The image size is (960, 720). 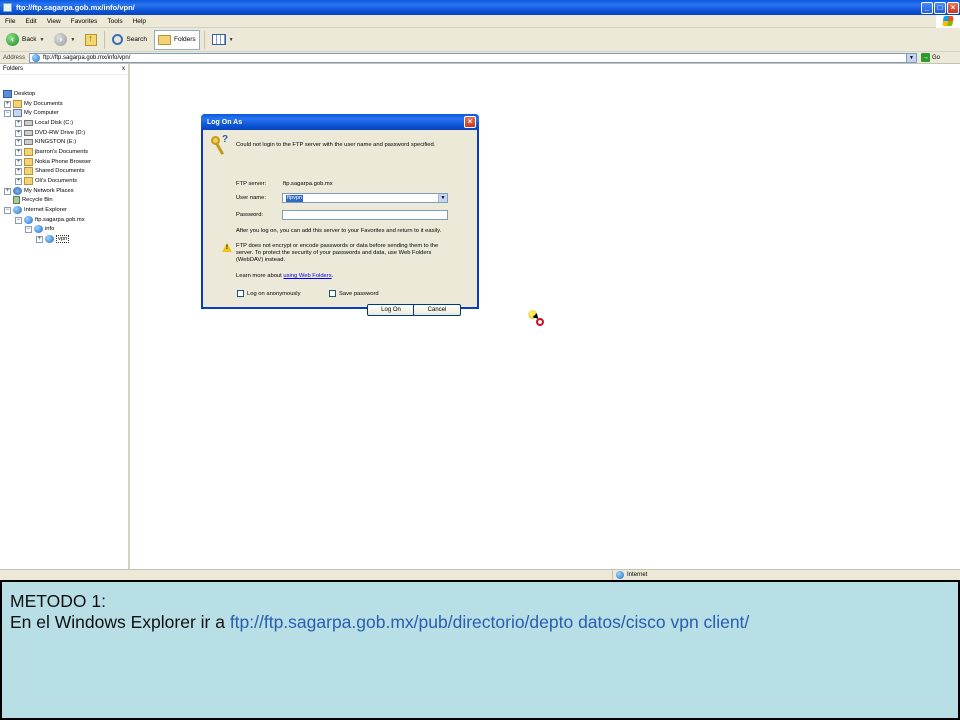 I want to click on tree-item-shared-documents: + Shared Documents, so click(x=50, y=171).